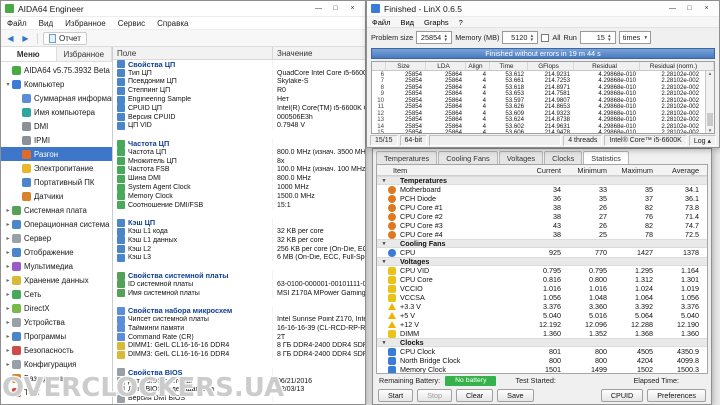  I want to click on memory-input: 5120 ▲ ▼, so click(520, 37).